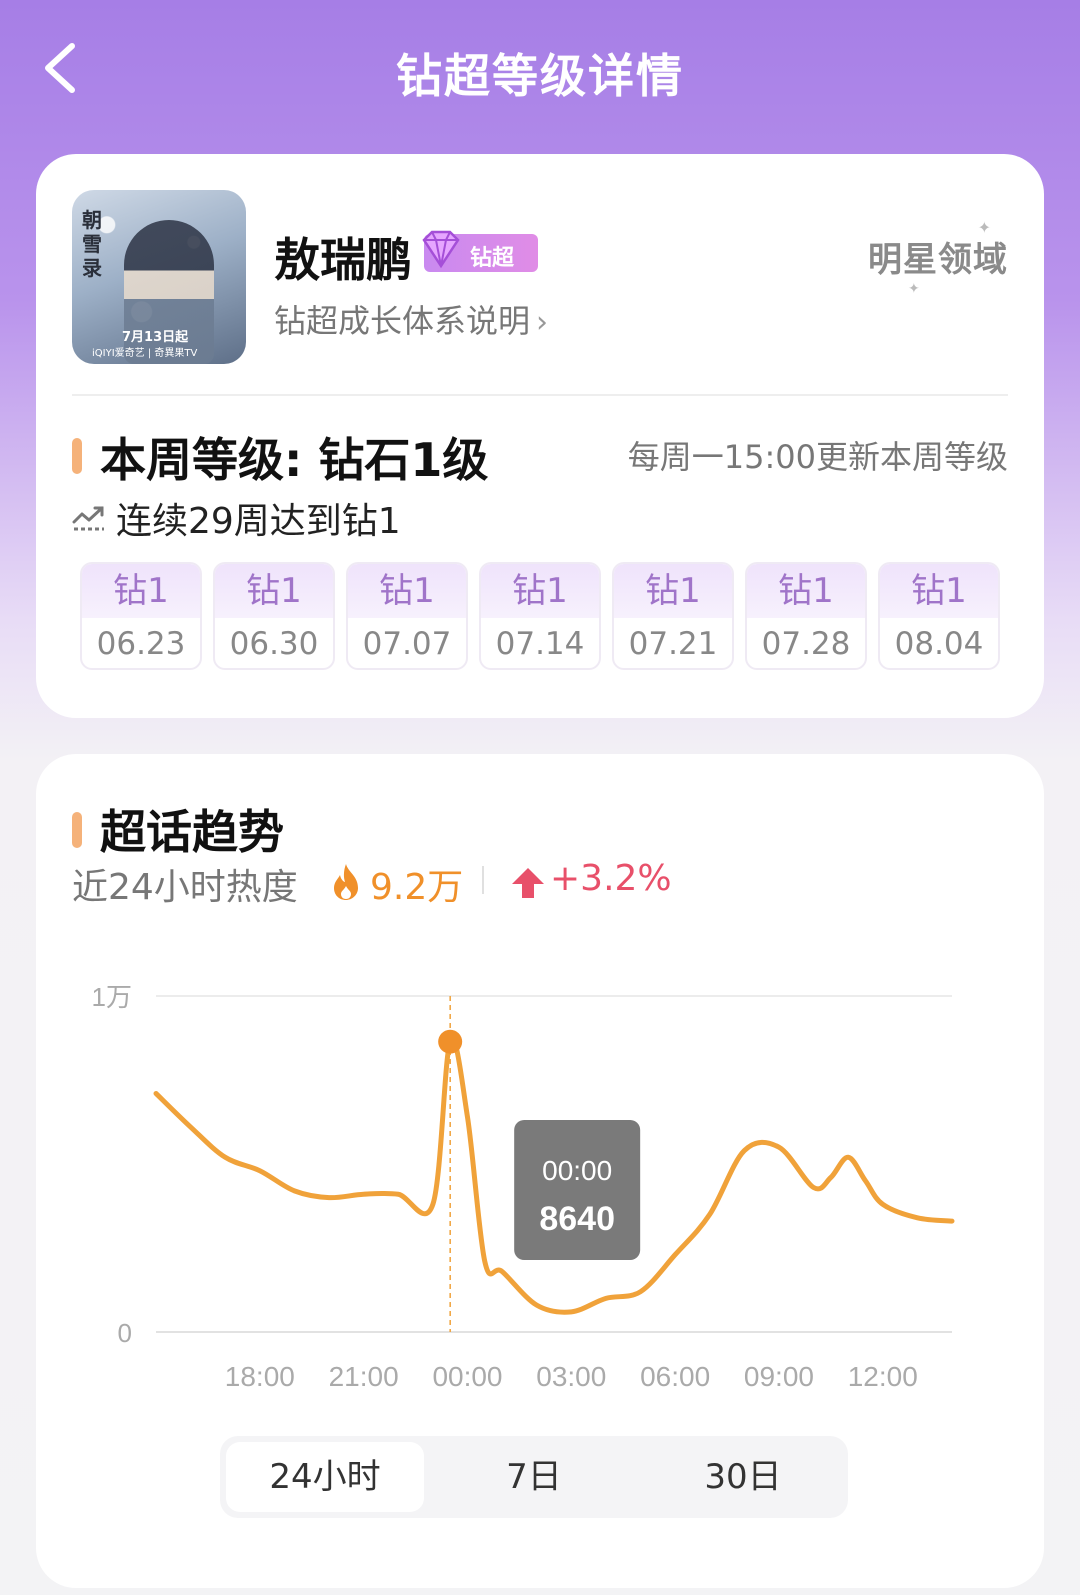  Describe the element at coordinates (417, 887) in the screenshot. I see `heat-value: 9.2万` at that location.